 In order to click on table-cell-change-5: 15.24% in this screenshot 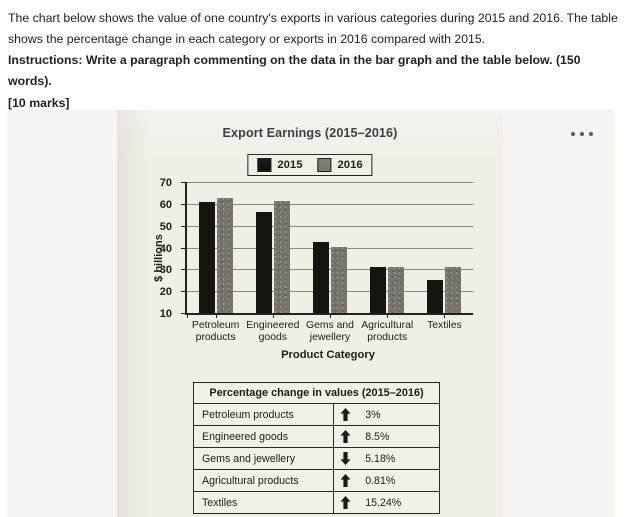, I will do `click(386, 502)`.